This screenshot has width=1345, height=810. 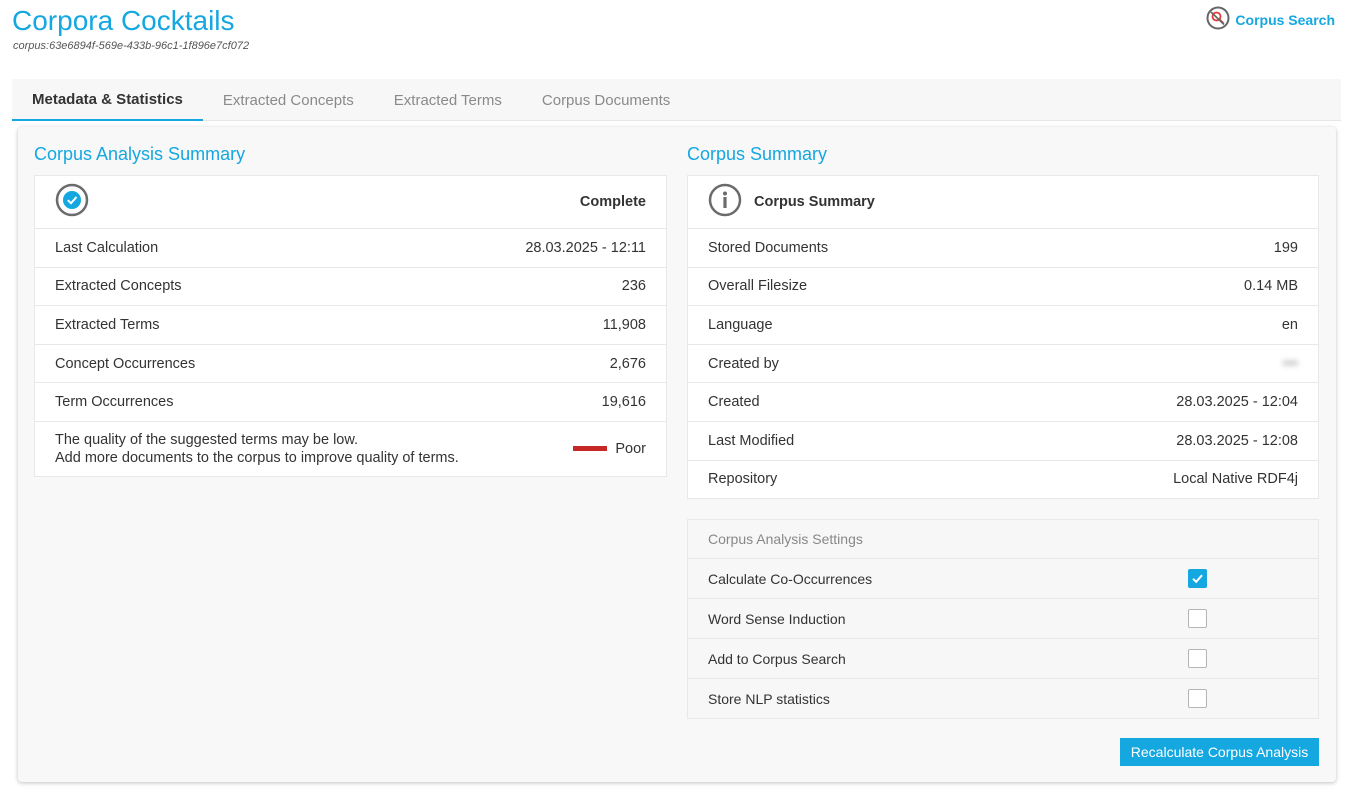 I want to click on row-value: 199, so click(x=1285, y=247).